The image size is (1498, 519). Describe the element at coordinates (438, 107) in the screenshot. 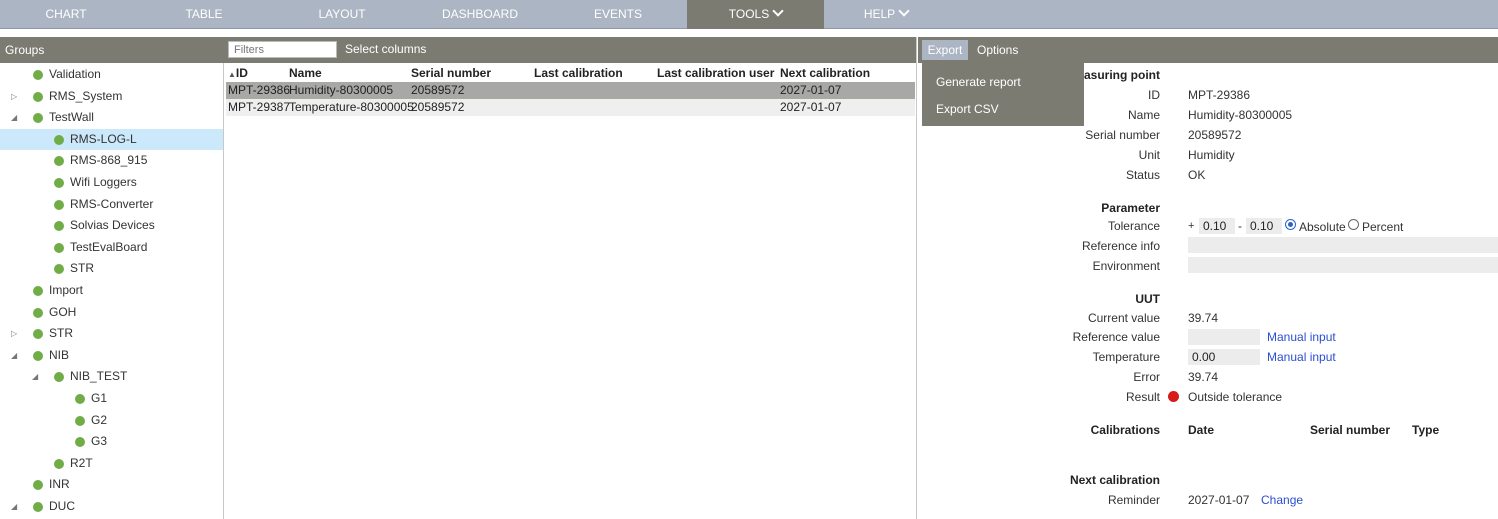

I see `cell-serial: 20589572` at that location.